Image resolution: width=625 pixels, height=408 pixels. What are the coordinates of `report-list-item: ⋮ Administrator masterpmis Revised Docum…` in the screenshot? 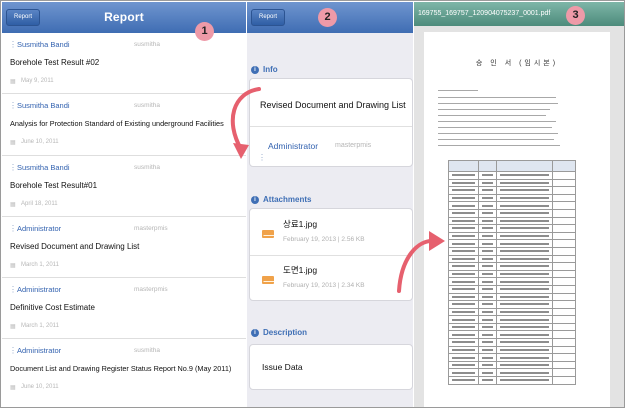 It's located at (124, 248).